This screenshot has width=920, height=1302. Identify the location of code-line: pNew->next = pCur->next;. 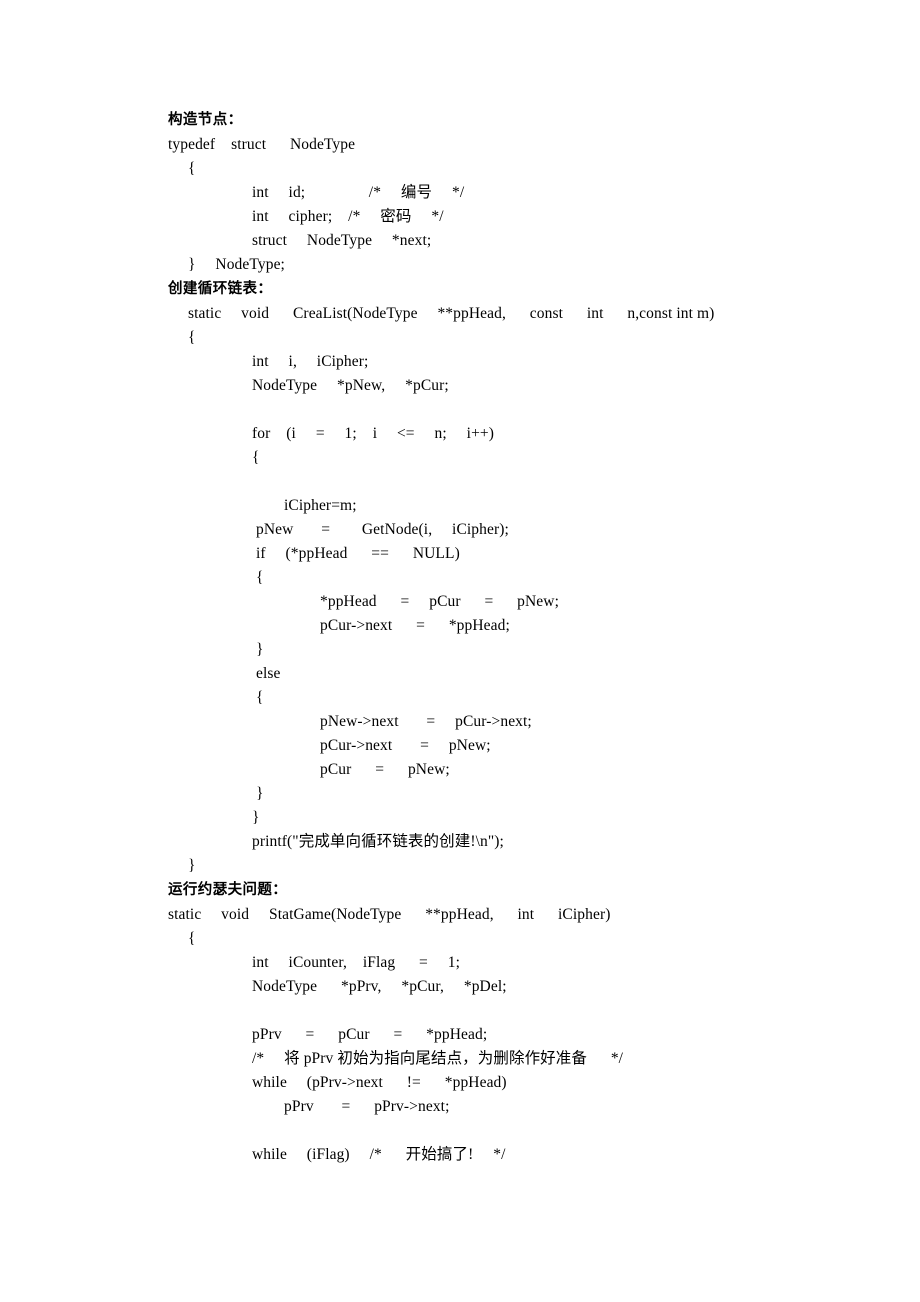
(426, 721).